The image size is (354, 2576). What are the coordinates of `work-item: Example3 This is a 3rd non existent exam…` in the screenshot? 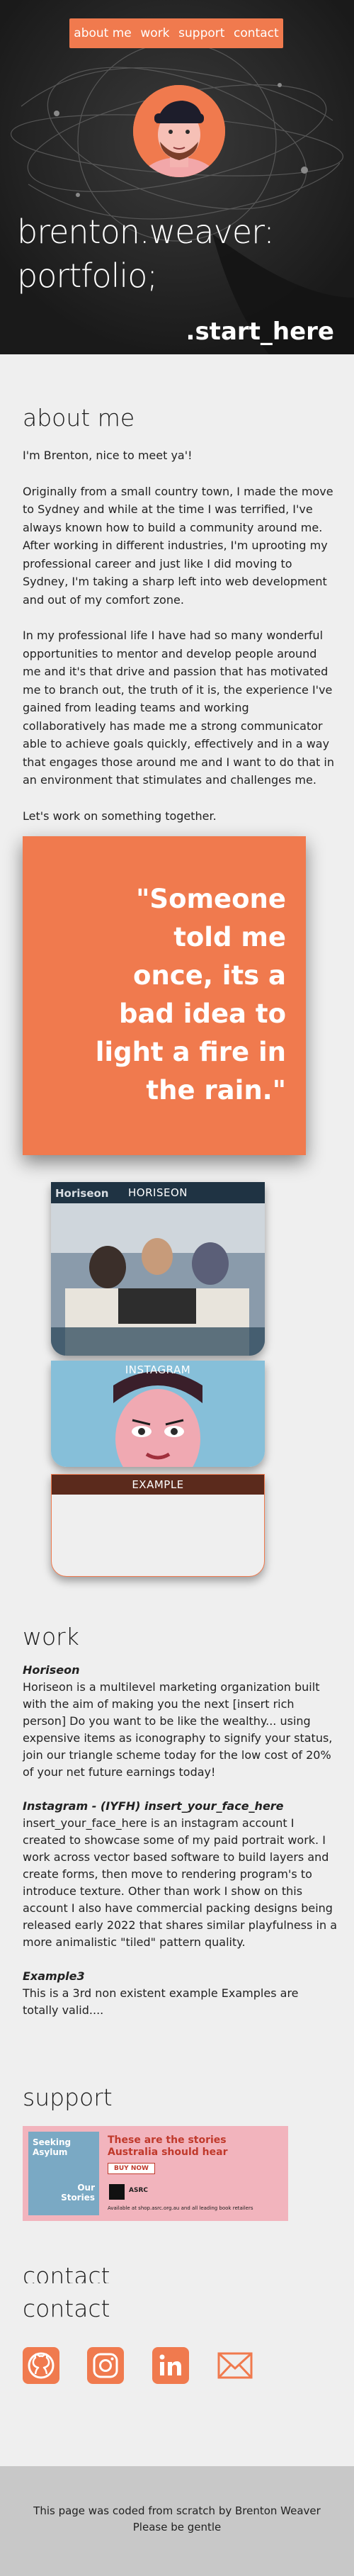 It's located at (180, 1993).